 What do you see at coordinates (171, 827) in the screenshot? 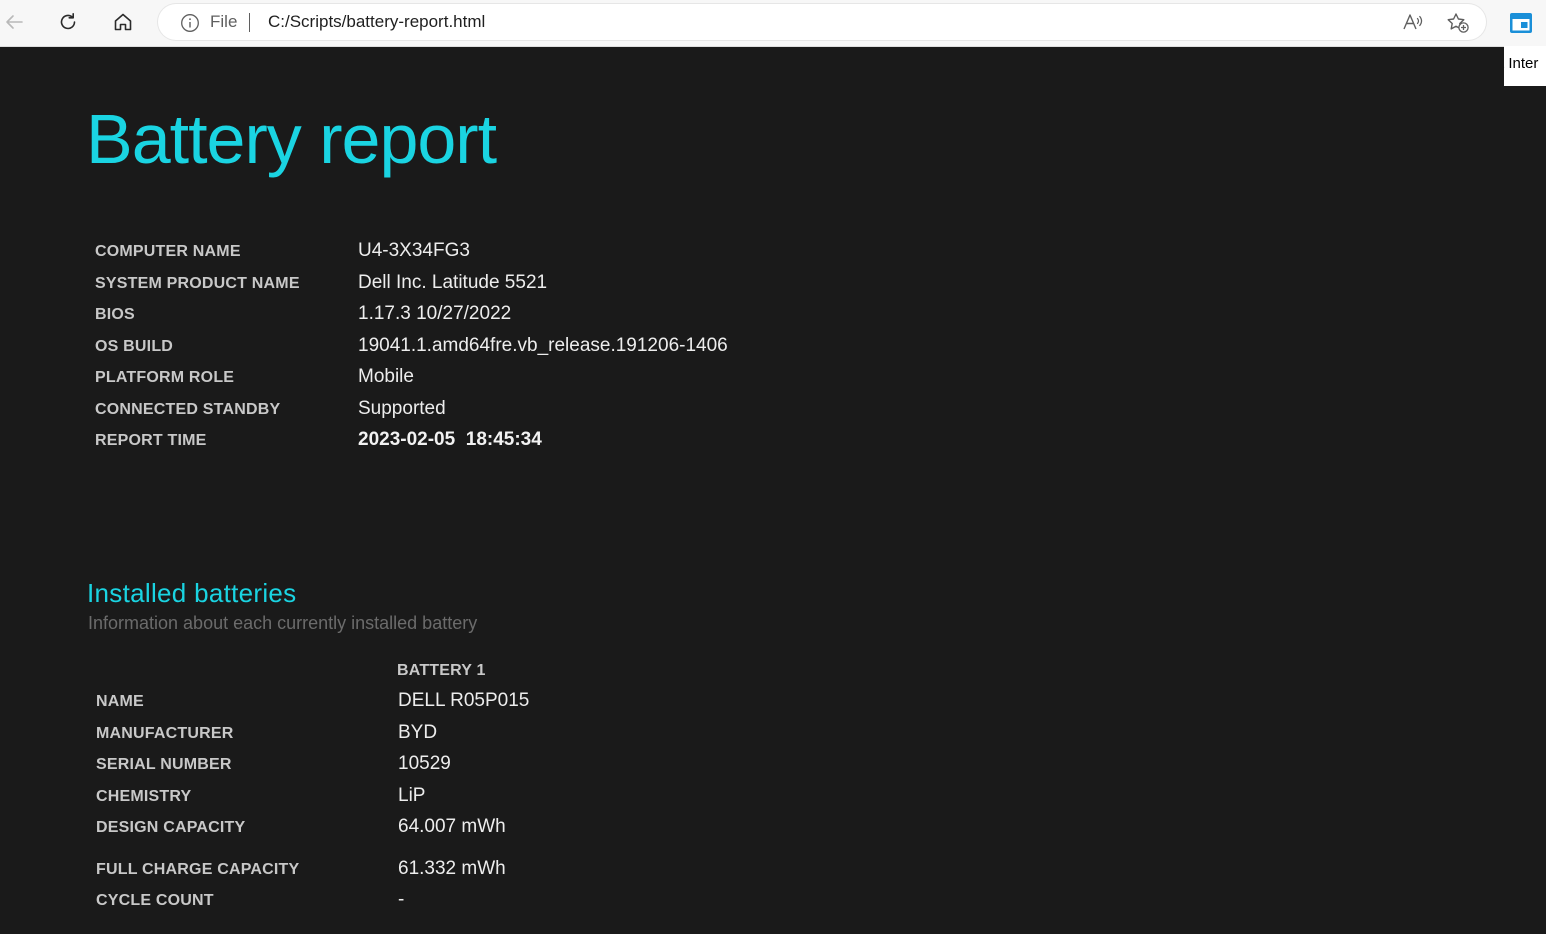
I see `battery-label: DESIGN CAPACITY` at bounding box center [171, 827].